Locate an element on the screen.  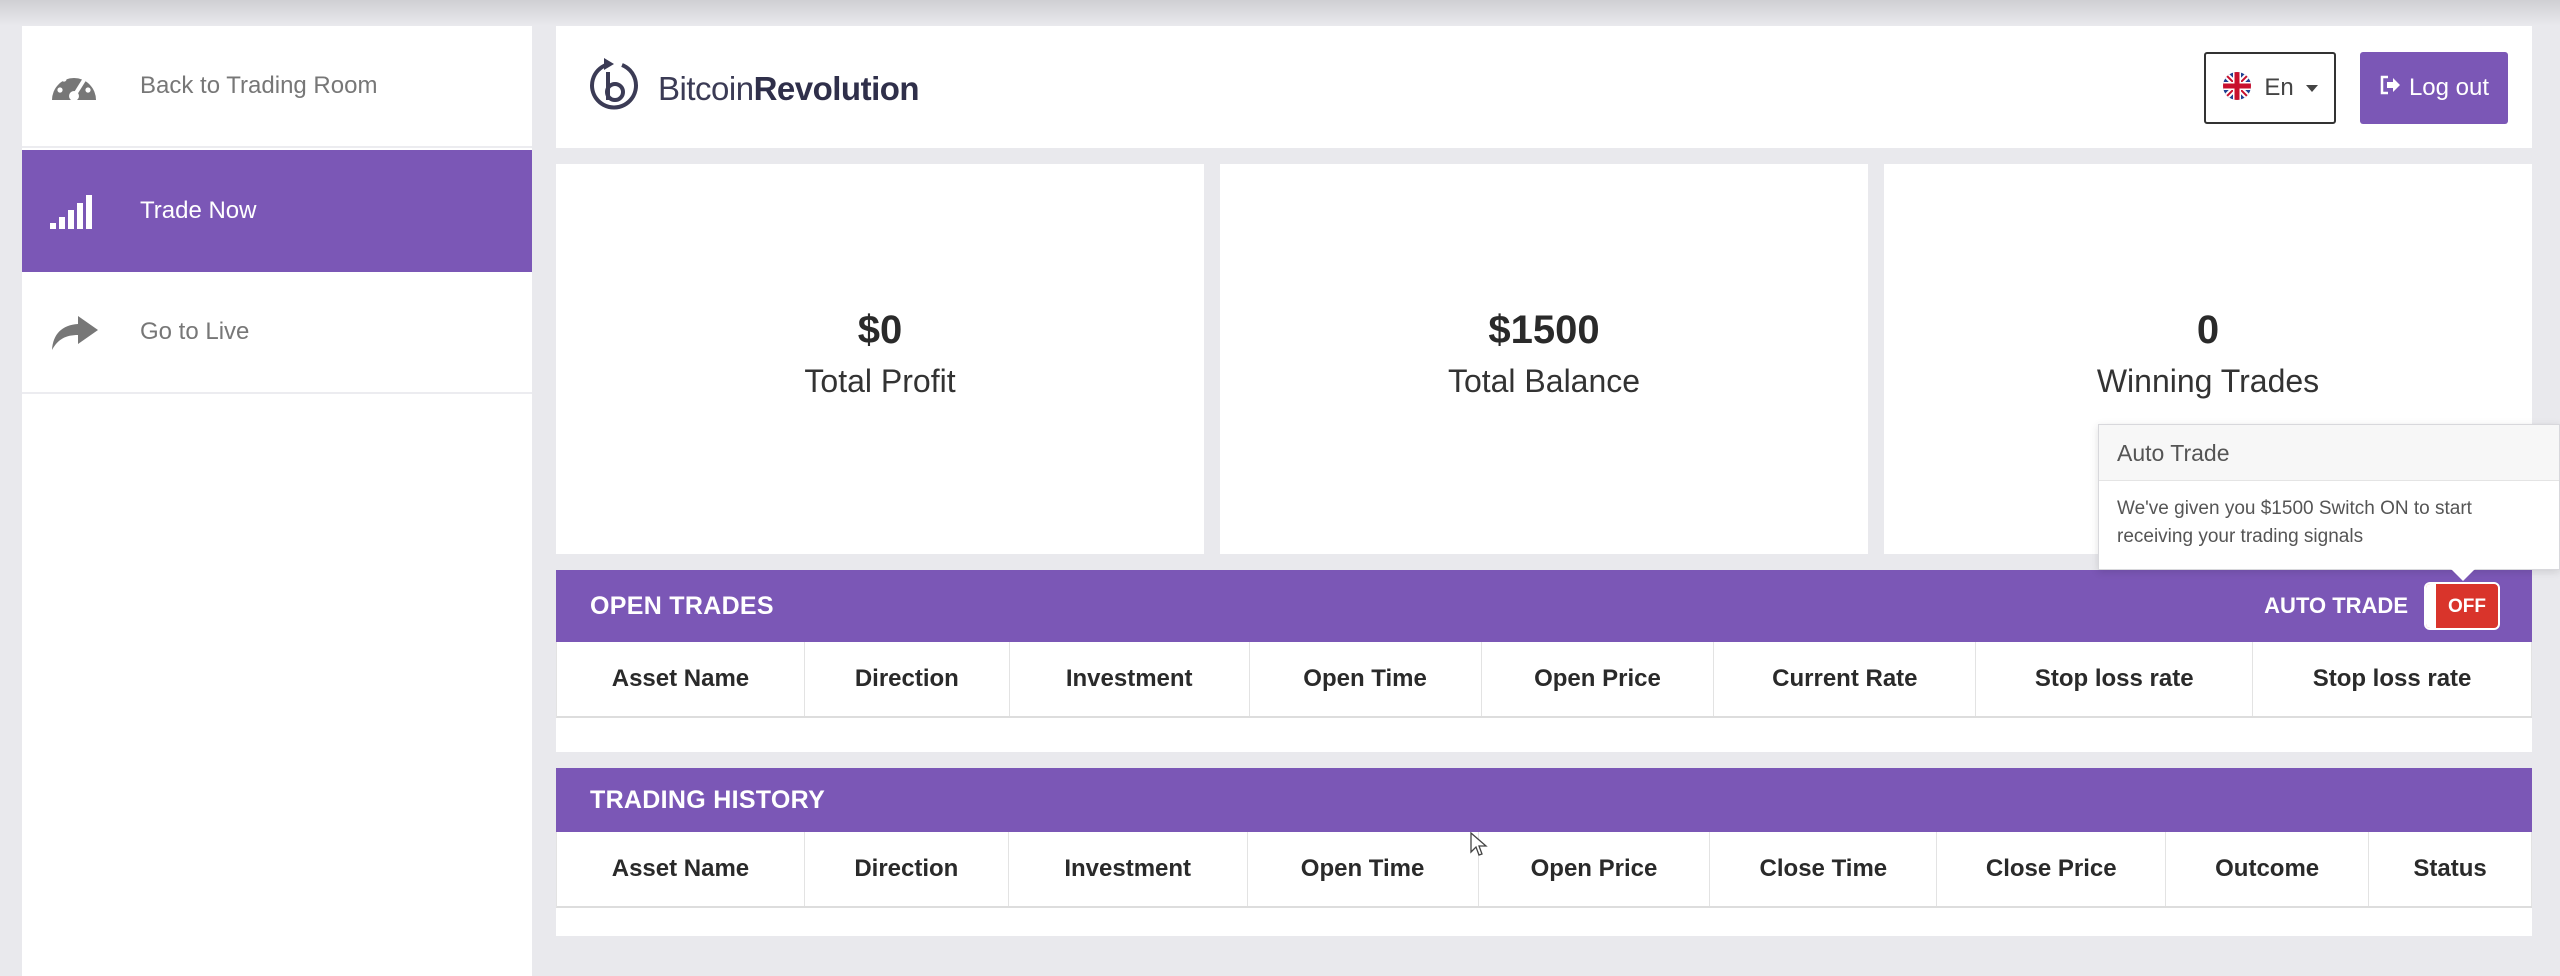
total-balance-card: $1500 Total Balance is located at coordinates (1544, 359).